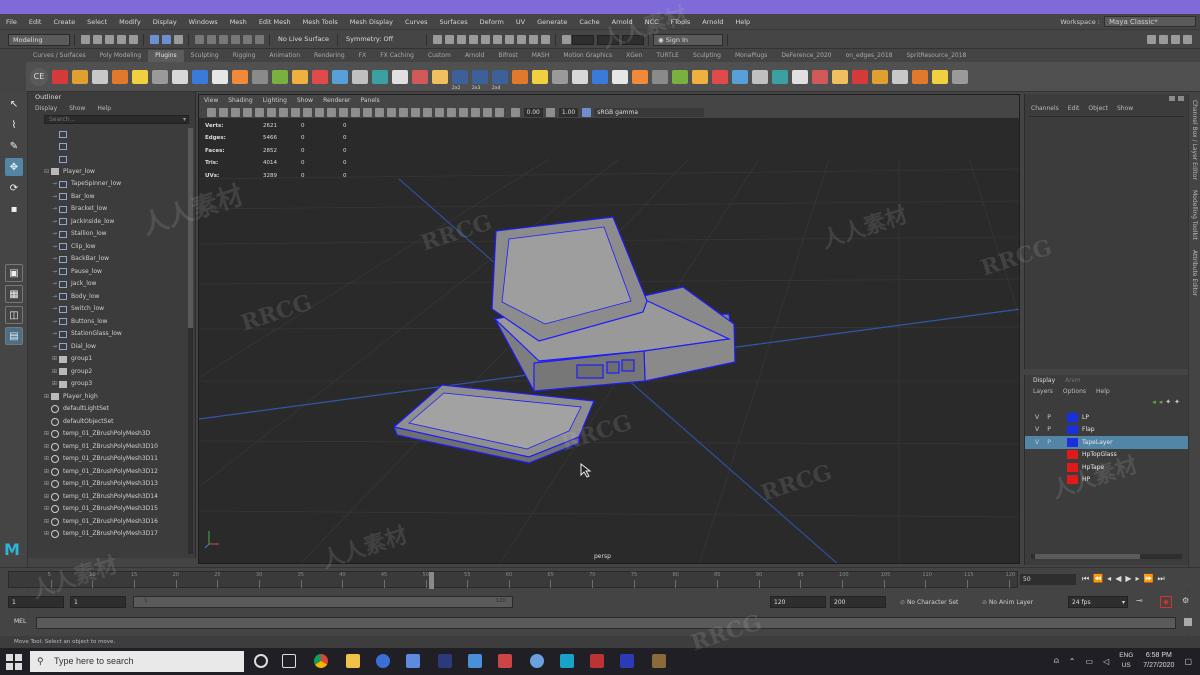 This screenshot has width=1200, height=675. What do you see at coordinates (633, 39) in the screenshot?
I see `input-field-z` at bounding box center [633, 39].